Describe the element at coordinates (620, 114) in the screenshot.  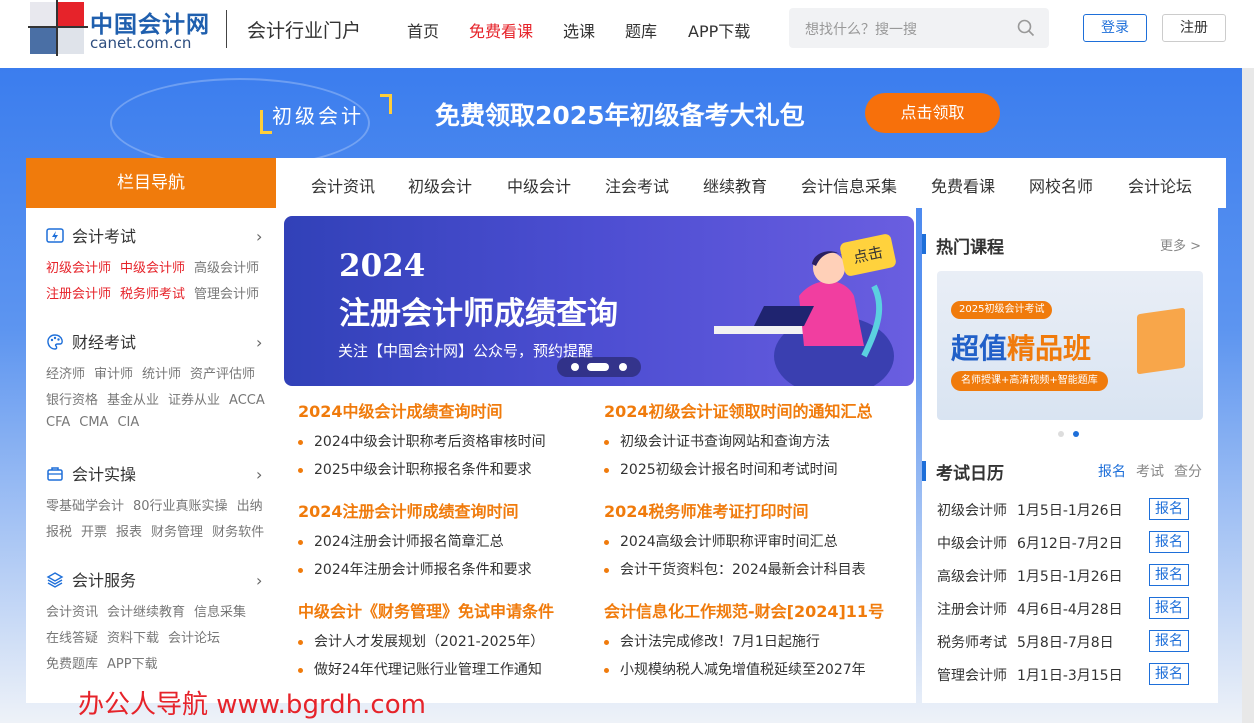
I see `banner-title: 免费领取2025年初级备考大礼包` at that location.